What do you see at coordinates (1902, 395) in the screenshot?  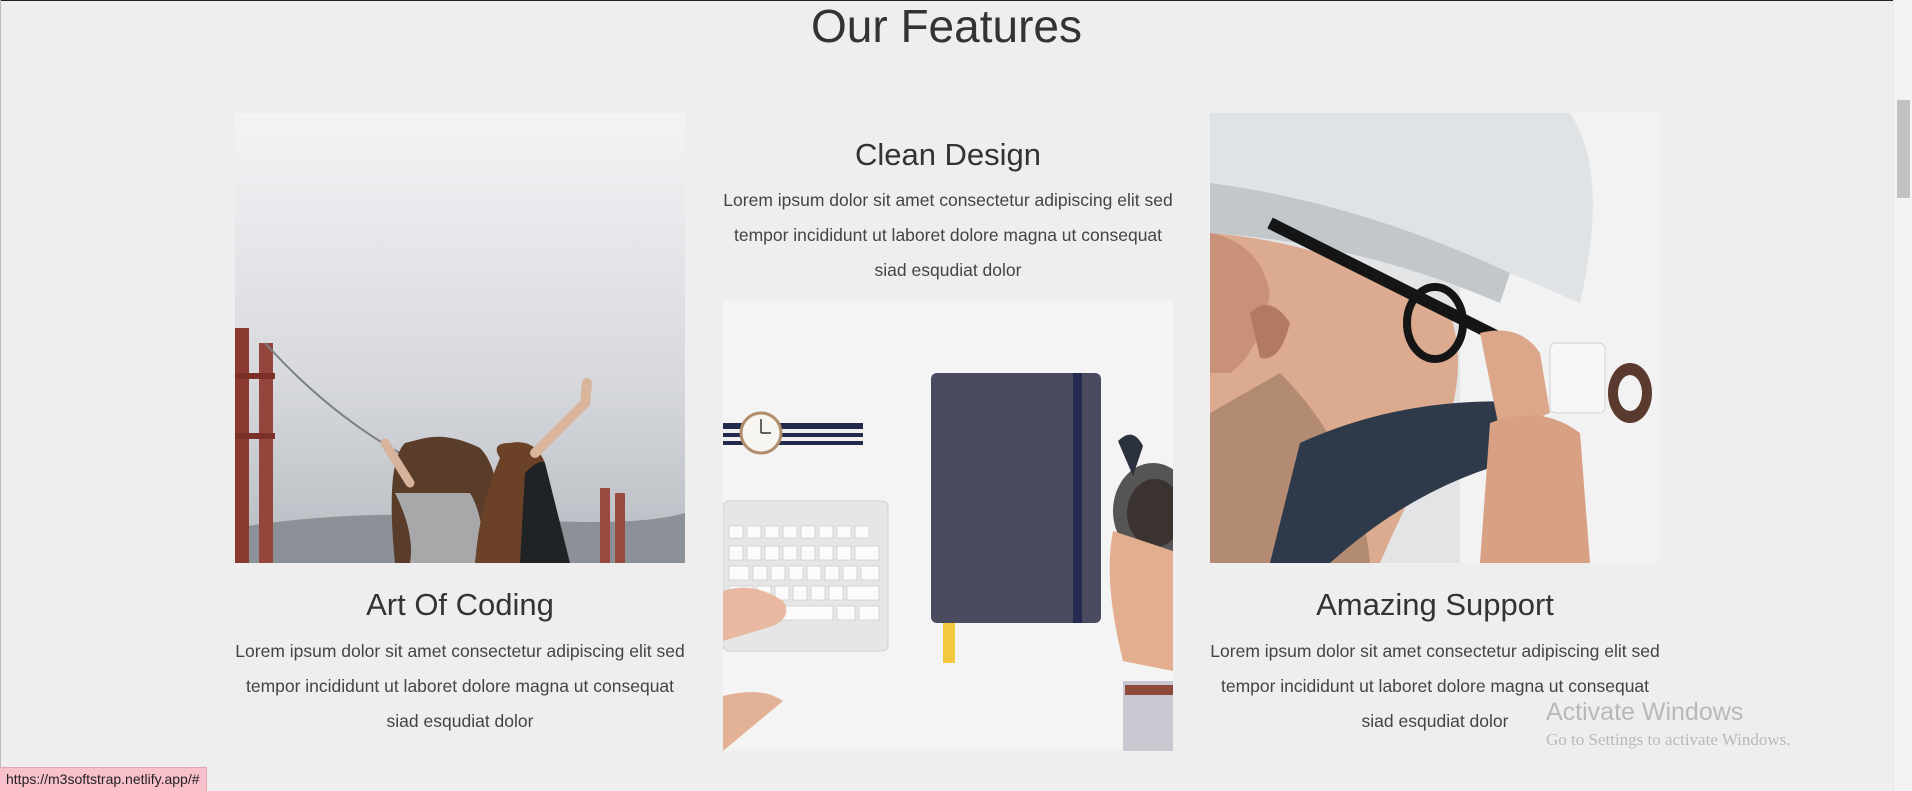 I see `page-scrollbar` at bounding box center [1902, 395].